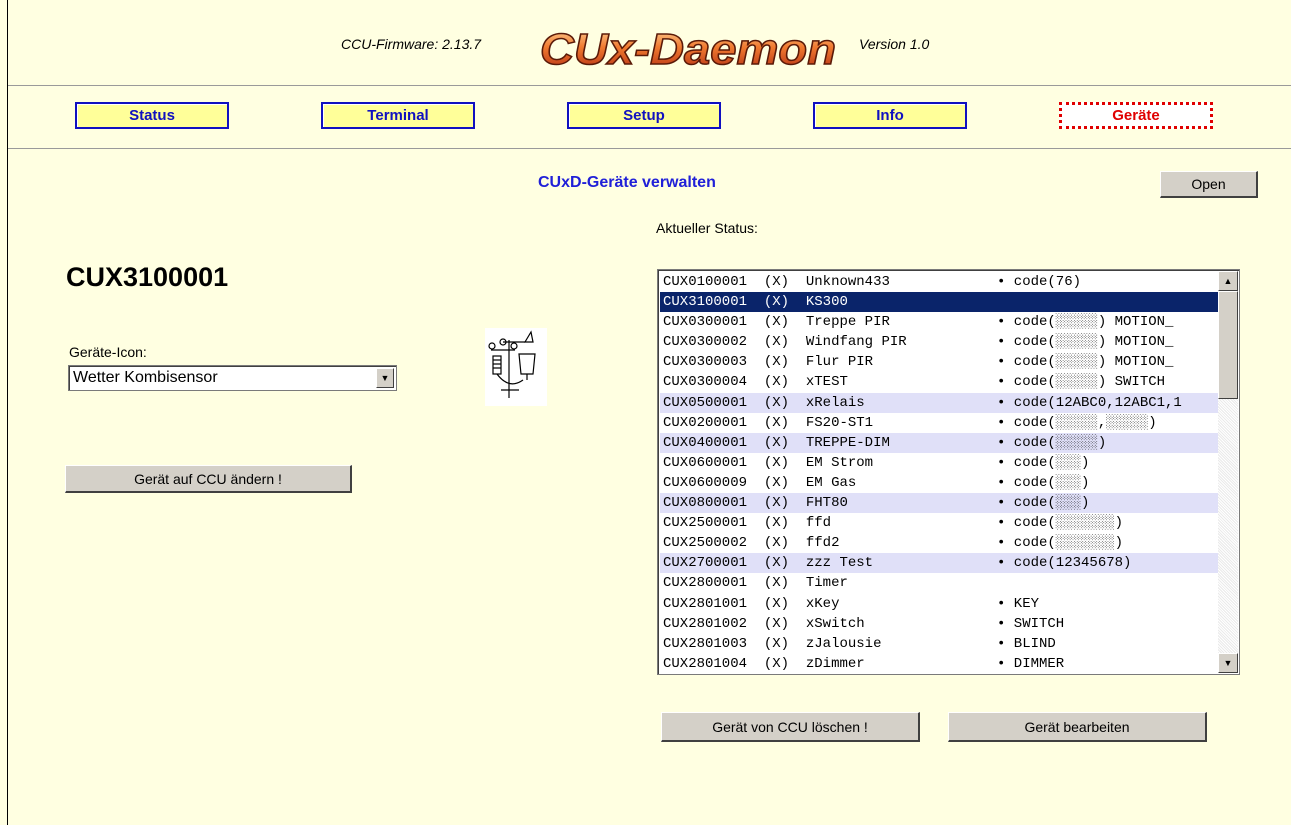  What do you see at coordinates (1018, 603) in the screenshot?
I see `device-row-info: • KEY` at bounding box center [1018, 603].